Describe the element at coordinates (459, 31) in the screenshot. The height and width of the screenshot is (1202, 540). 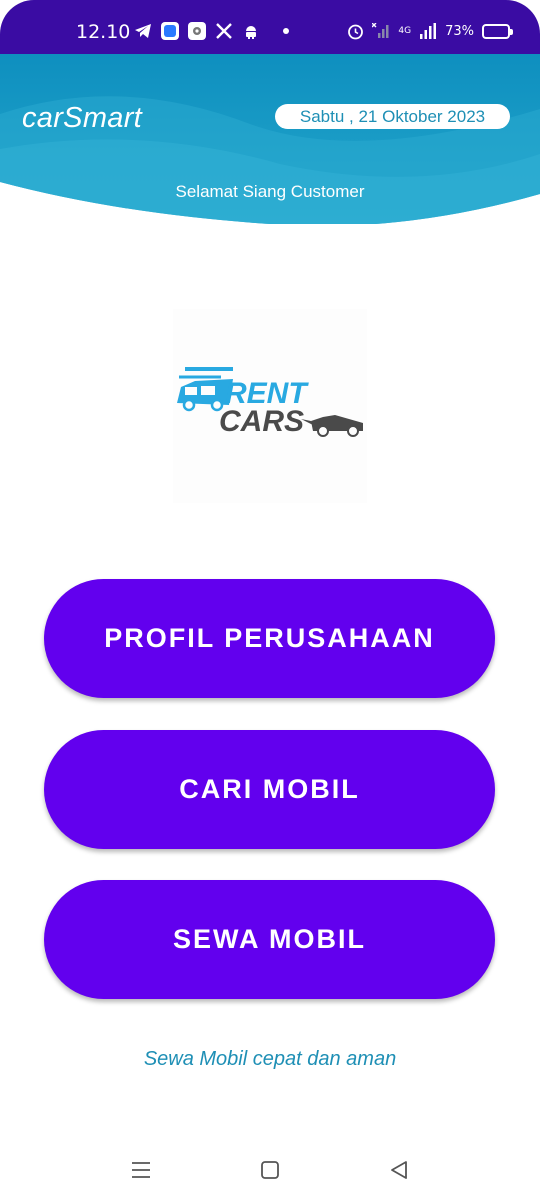
I see `battery-percent: 73%` at that location.